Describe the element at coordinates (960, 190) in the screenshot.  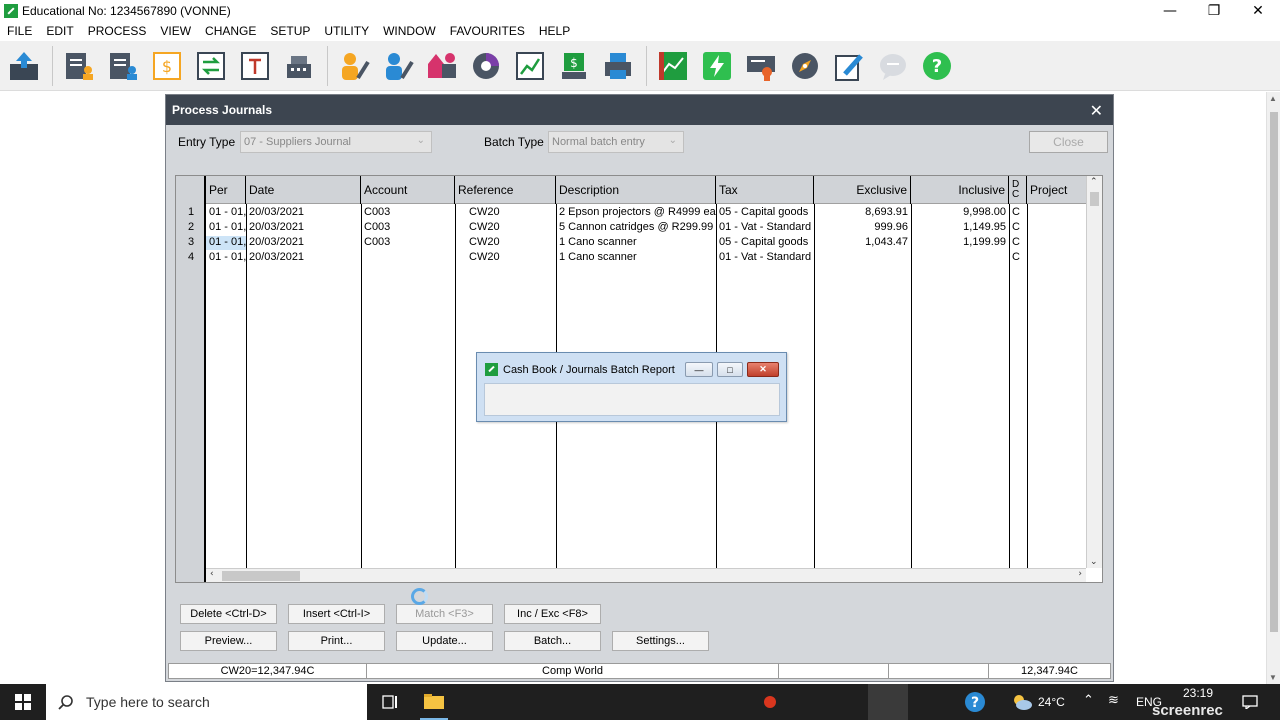
I see `col-inclusive: Inclusive` at that location.